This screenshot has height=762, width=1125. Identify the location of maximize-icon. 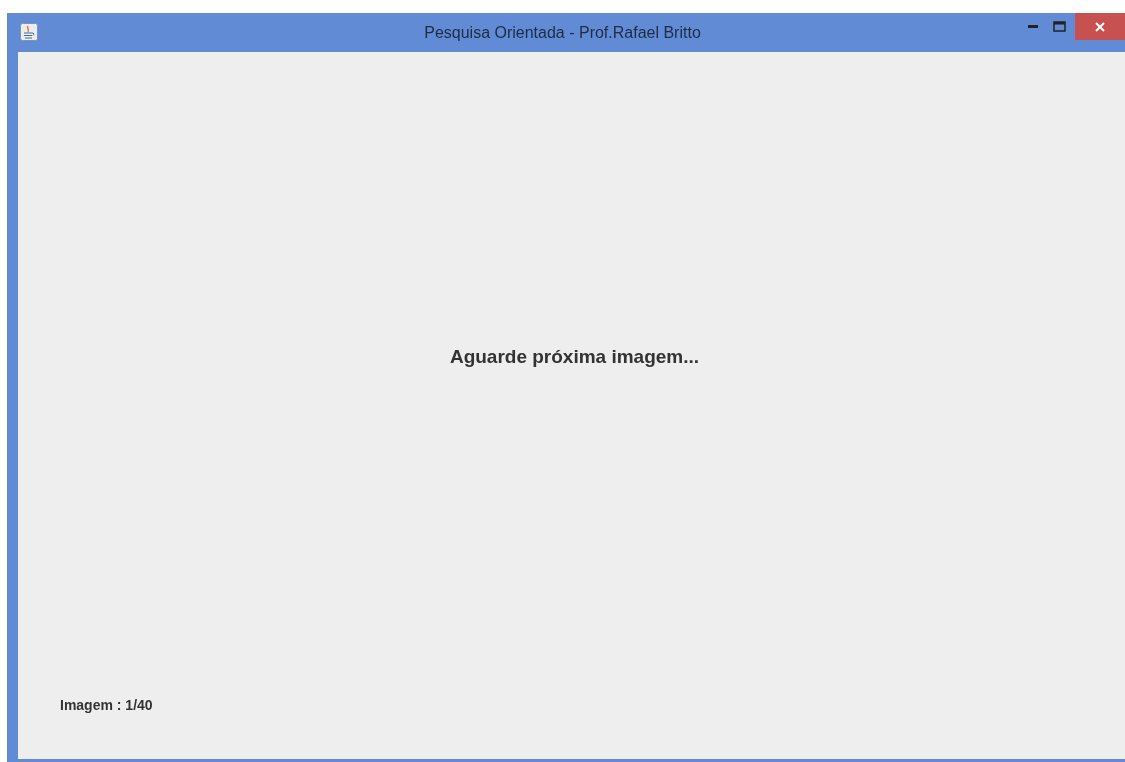
(1059, 26).